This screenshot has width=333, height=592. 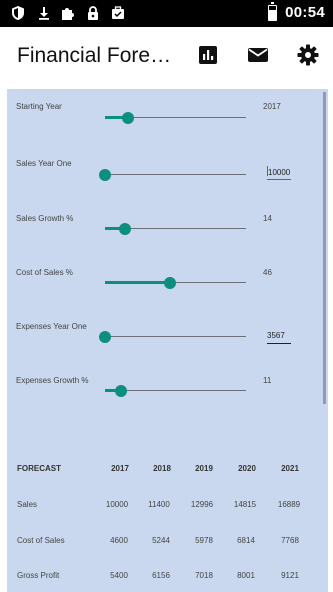 What do you see at coordinates (308, 55) in the screenshot?
I see `settings-icon` at bounding box center [308, 55].